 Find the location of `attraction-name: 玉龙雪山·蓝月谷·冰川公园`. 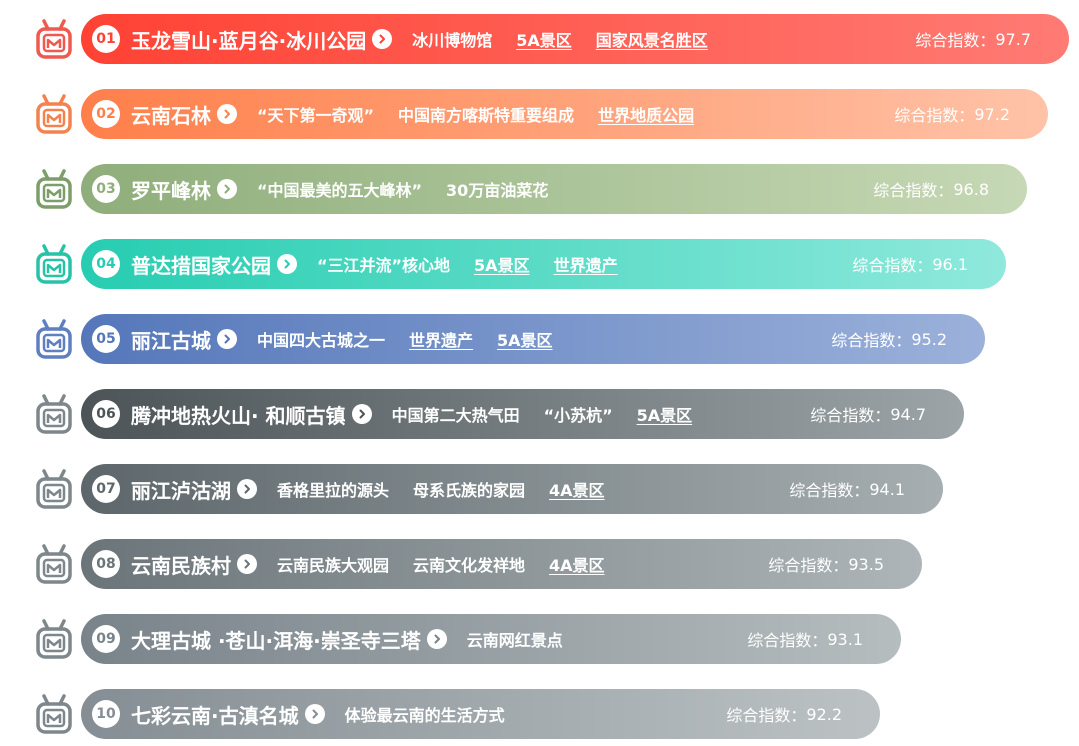

attraction-name: 玉龙雪山·蓝月谷·冰川公园 is located at coordinates (248, 39).